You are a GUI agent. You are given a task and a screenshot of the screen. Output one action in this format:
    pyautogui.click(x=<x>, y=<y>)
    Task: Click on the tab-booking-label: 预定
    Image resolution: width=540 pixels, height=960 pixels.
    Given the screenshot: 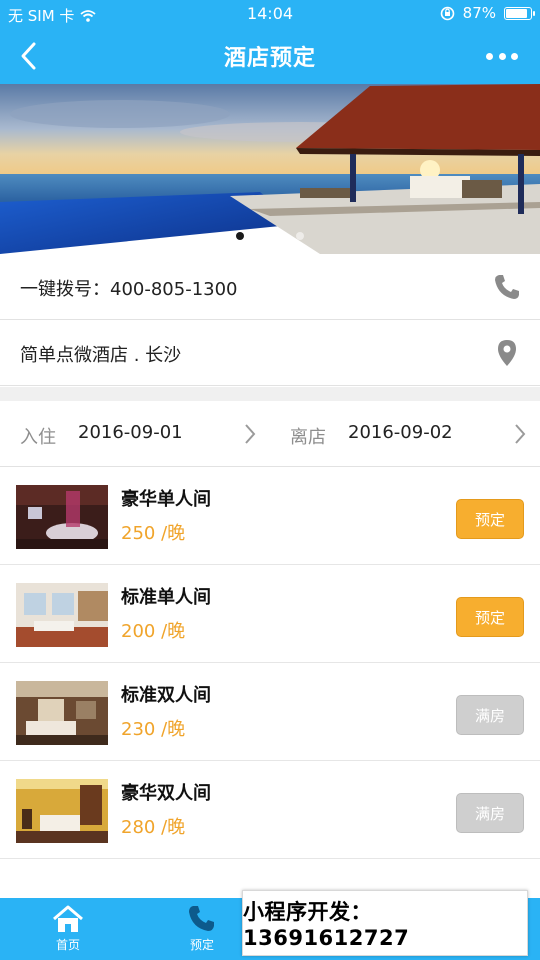 What is the action you would take?
    pyautogui.click(x=201, y=945)
    